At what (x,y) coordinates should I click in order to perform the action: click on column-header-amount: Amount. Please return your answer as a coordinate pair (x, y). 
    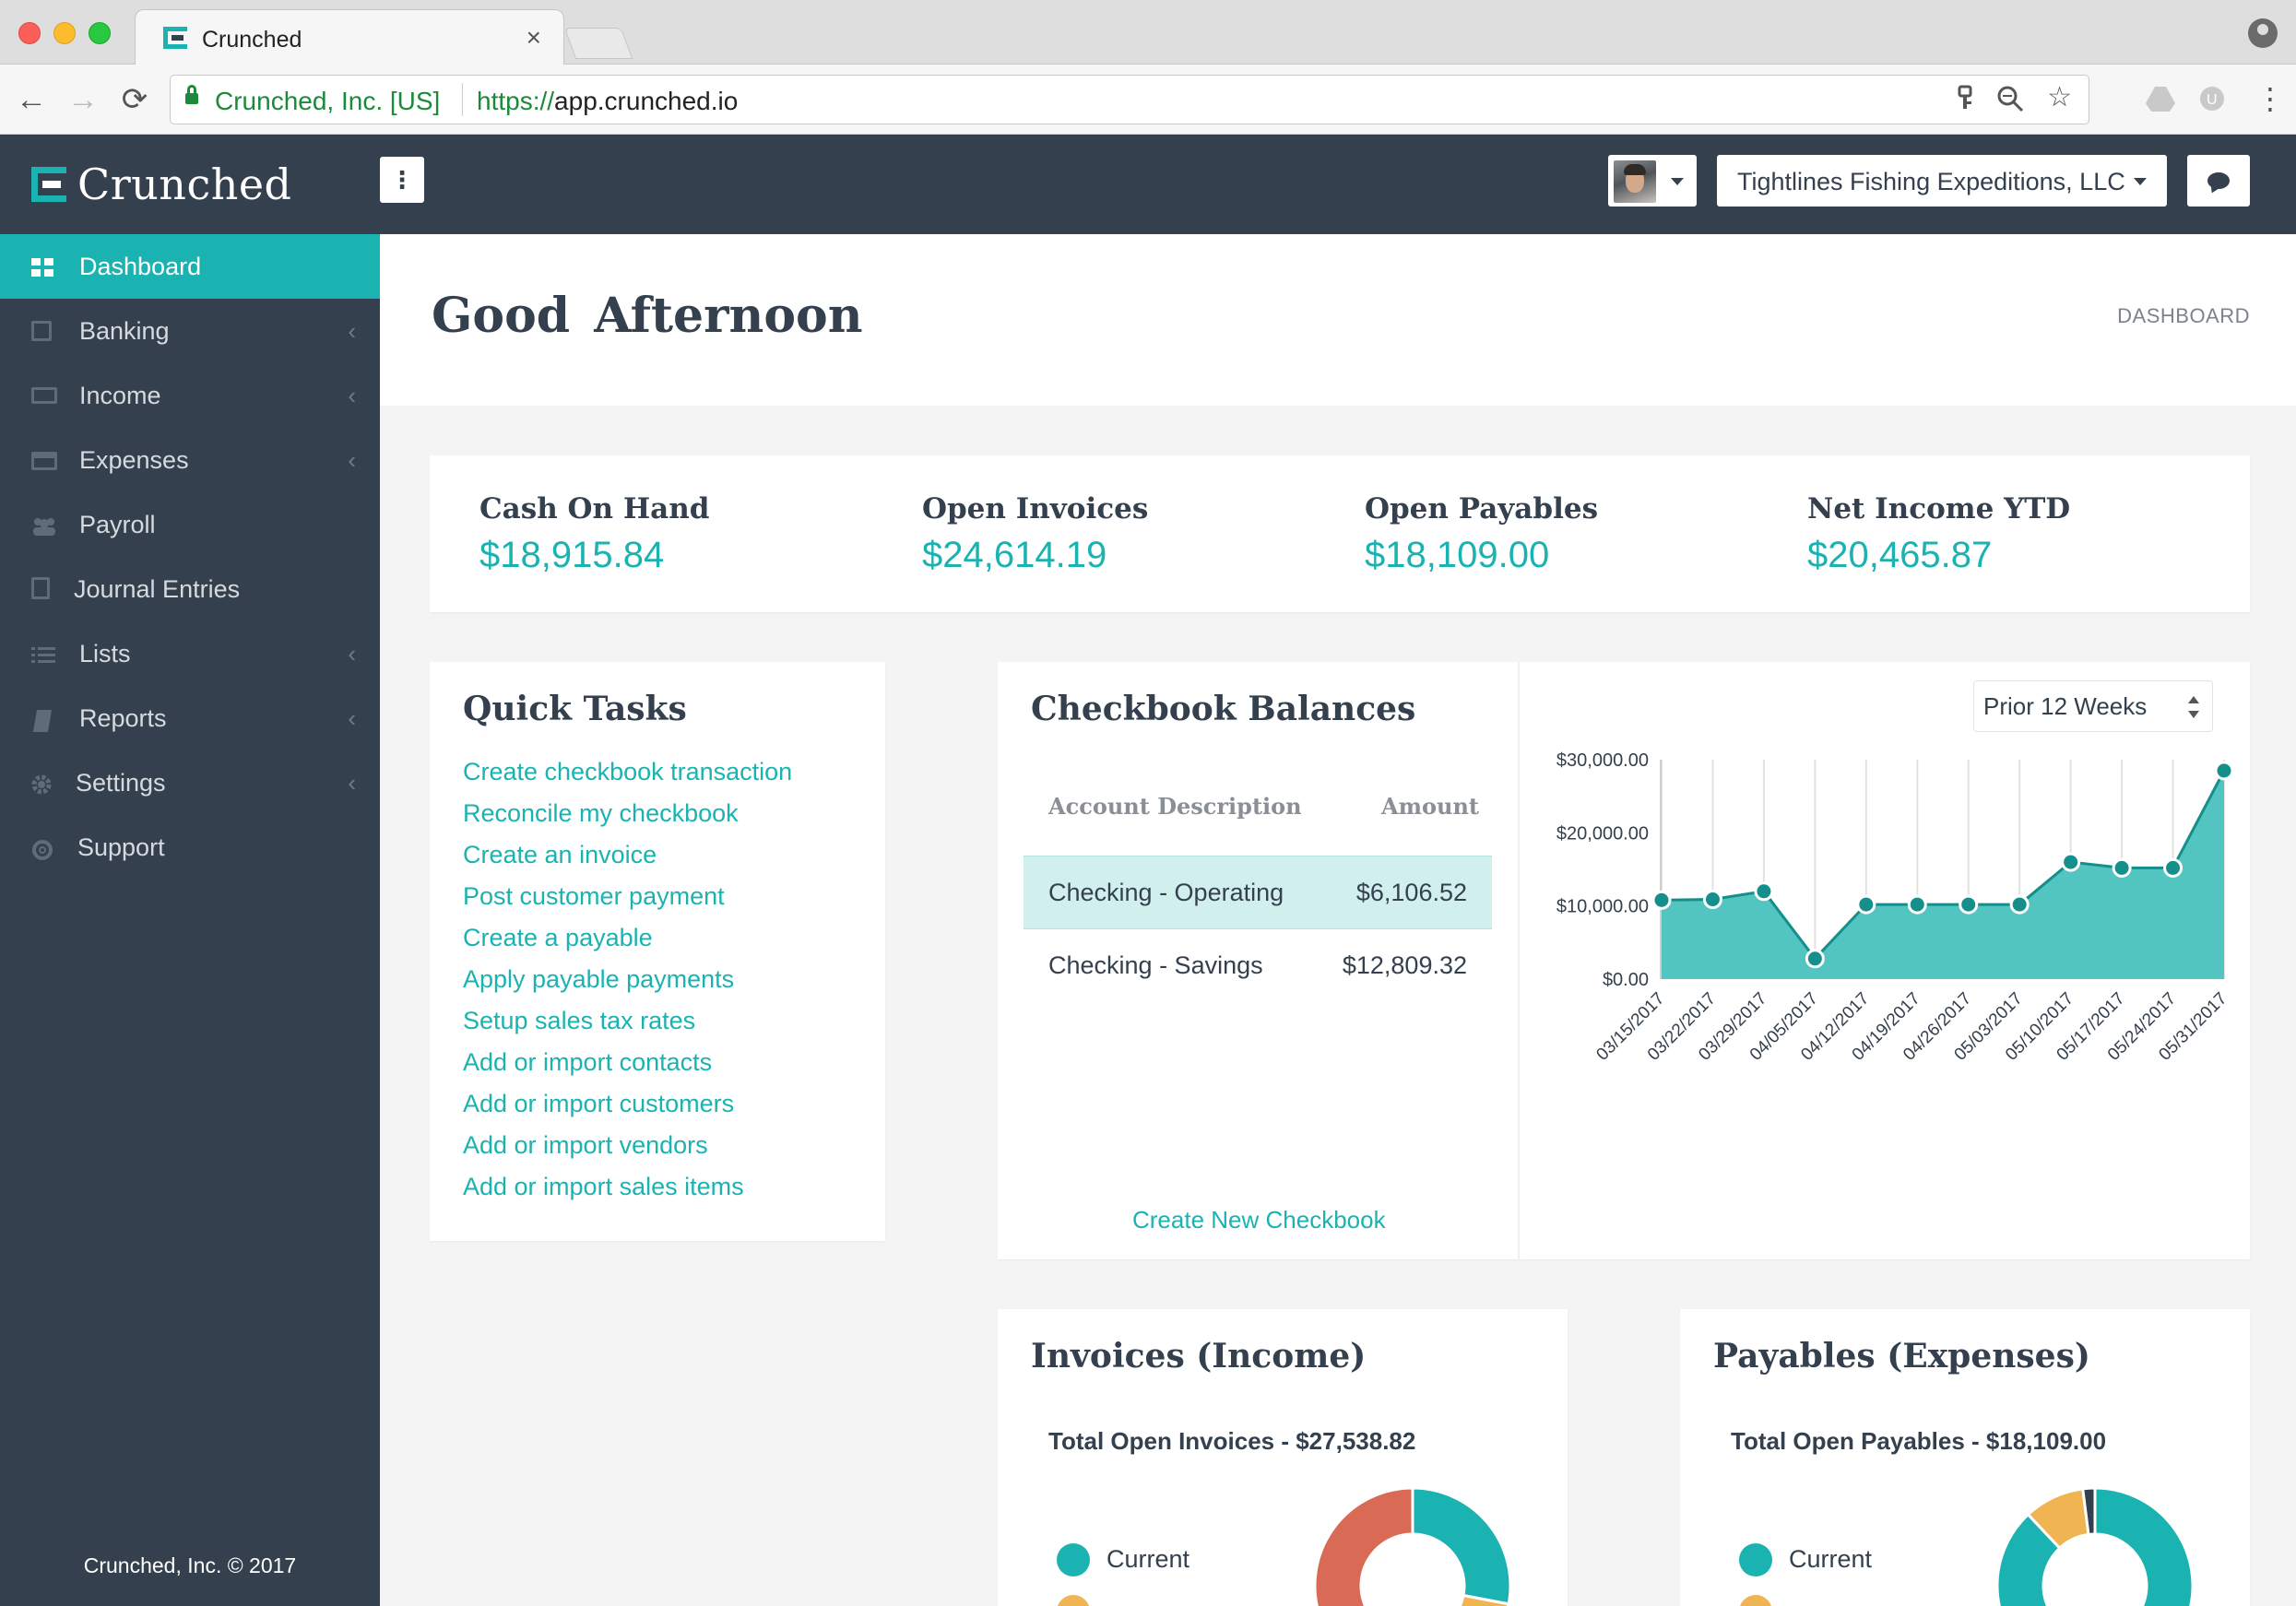
    Looking at the image, I should click on (1430, 806).